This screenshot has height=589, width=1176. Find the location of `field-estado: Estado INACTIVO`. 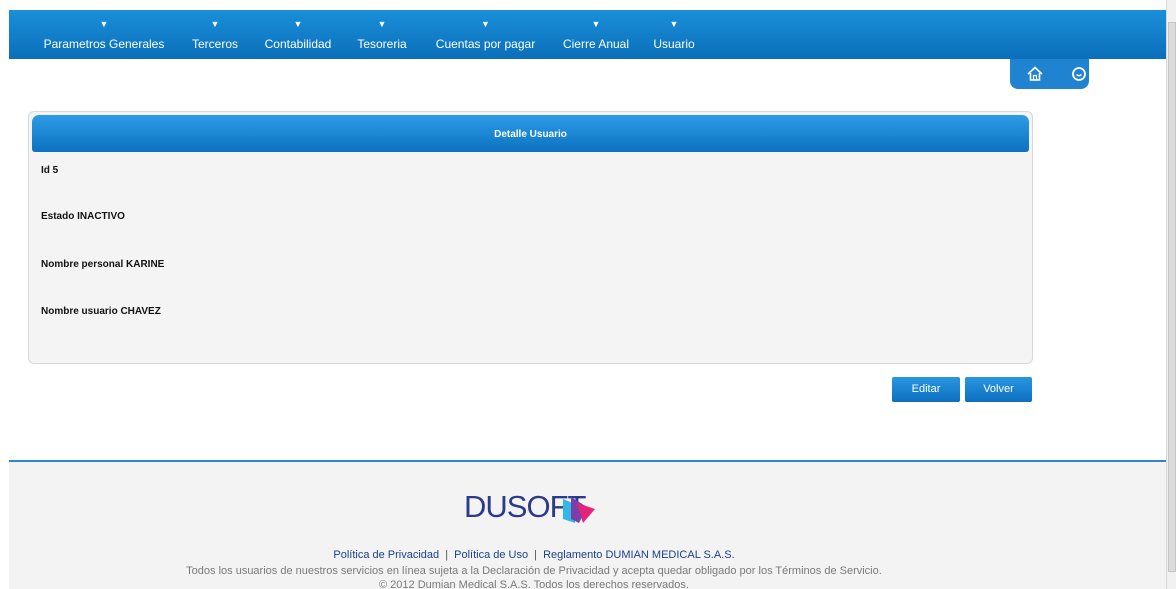

field-estado: Estado INACTIVO is located at coordinates (83, 216).